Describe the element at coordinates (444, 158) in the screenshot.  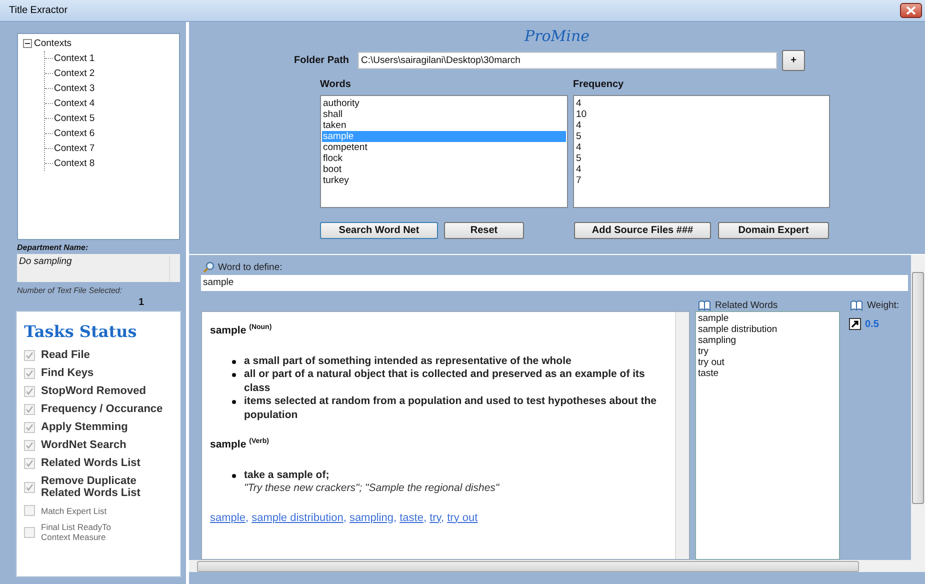
I see `list-item: flock` at that location.